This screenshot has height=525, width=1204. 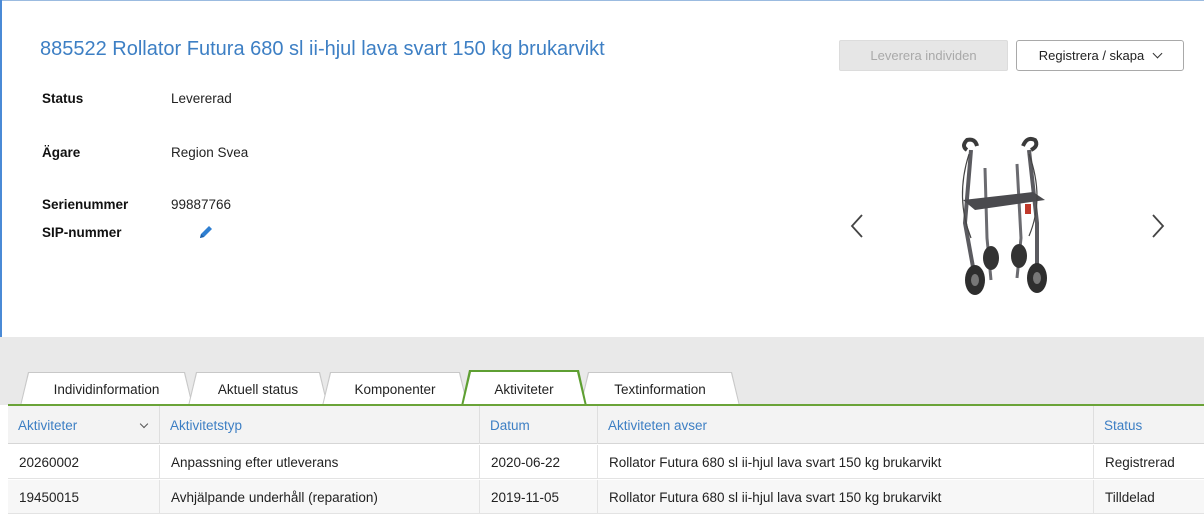 What do you see at coordinates (320, 425) in the screenshot?
I see `column-header-aktivitetstyp: Aktivitetstyp` at bounding box center [320, 425].